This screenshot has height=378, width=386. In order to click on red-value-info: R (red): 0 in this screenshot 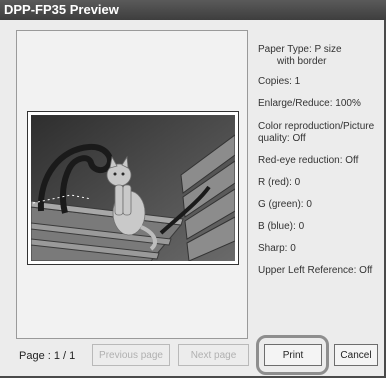, I will do `click(279, 182)`.